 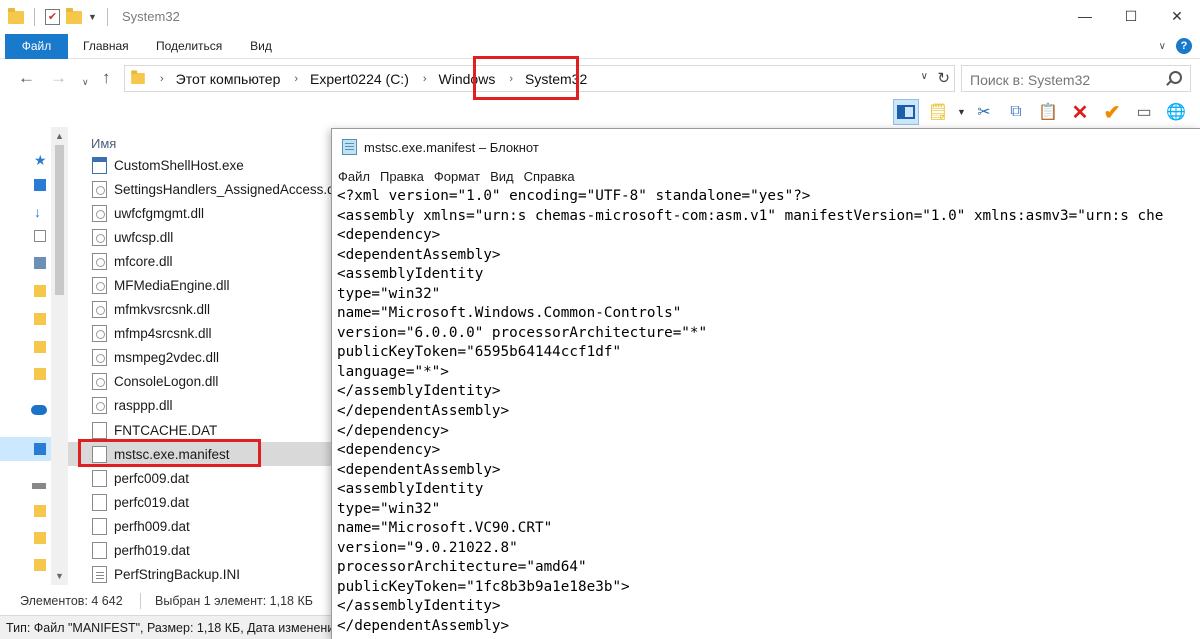 What do you see at coordinates (228, 79) in the screenshot?
I see `breadcrumb-this-pc: Этот компьютер` at bounding box center [228, 79].